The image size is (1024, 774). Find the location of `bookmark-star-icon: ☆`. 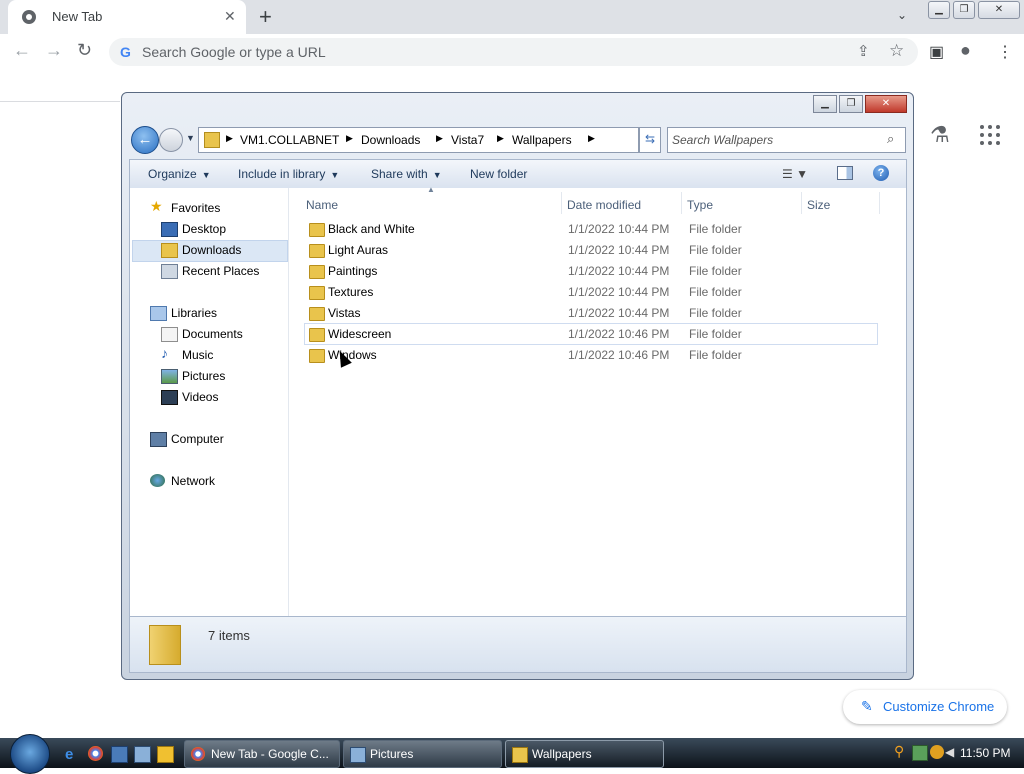

bookmark-star-icon: ☆ is located at coordinates (896, 51).